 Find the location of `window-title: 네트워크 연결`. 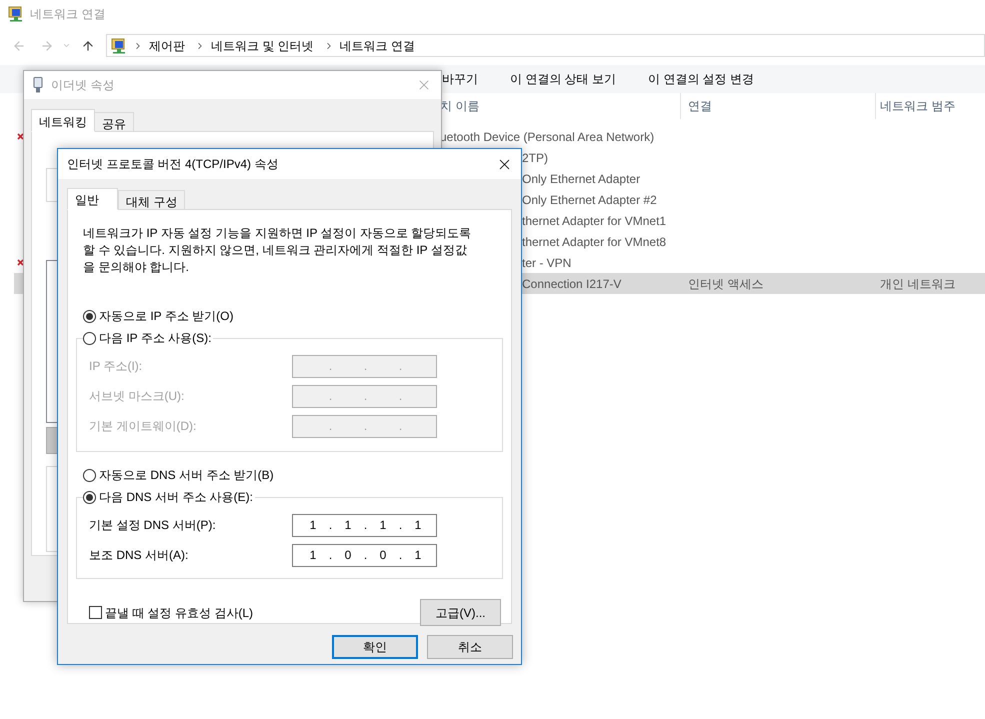

window-title: 네트워크 연결 is located at coordinates (68, 14).